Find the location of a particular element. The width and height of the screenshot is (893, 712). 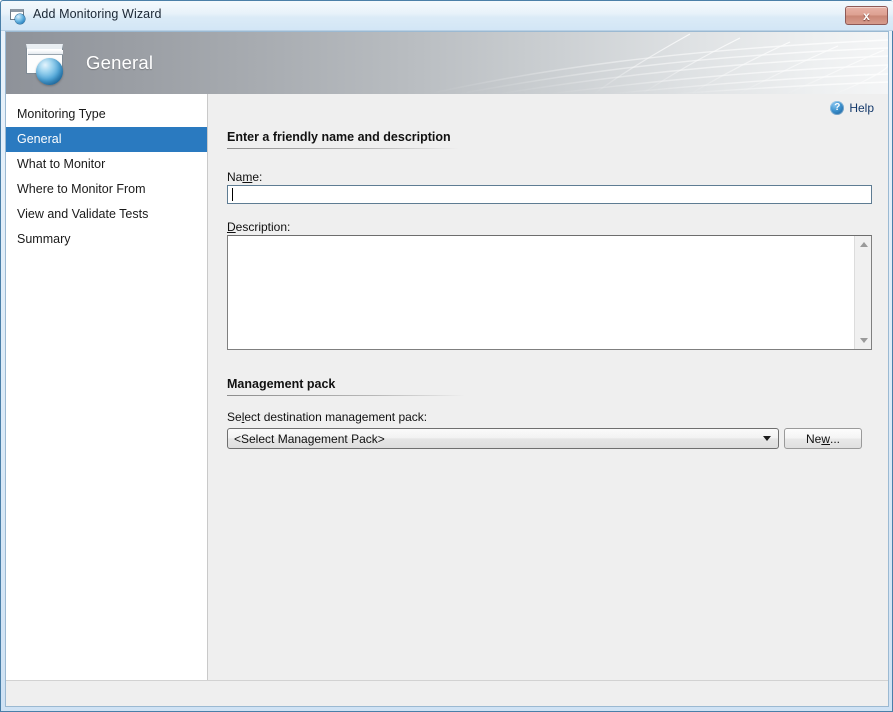

description-scrollbar is located at coordinates (862, 292).